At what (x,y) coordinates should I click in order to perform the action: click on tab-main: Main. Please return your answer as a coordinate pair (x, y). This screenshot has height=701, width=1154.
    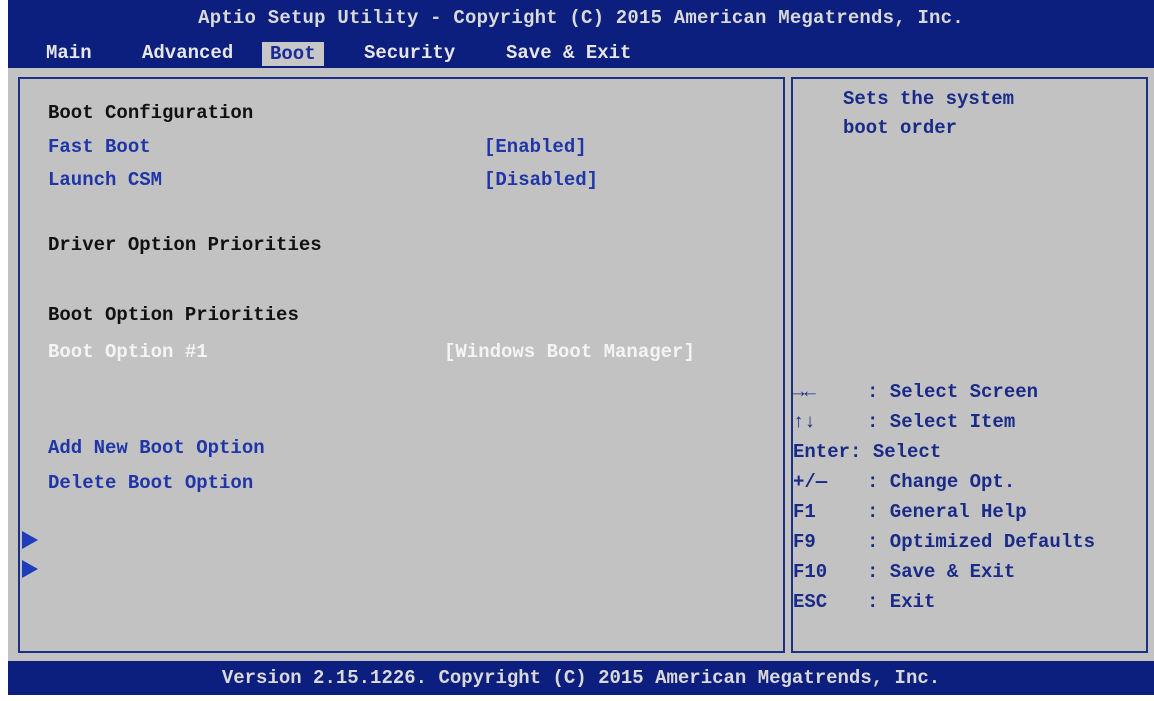
    Looking at the image, I should click on (69, 53).